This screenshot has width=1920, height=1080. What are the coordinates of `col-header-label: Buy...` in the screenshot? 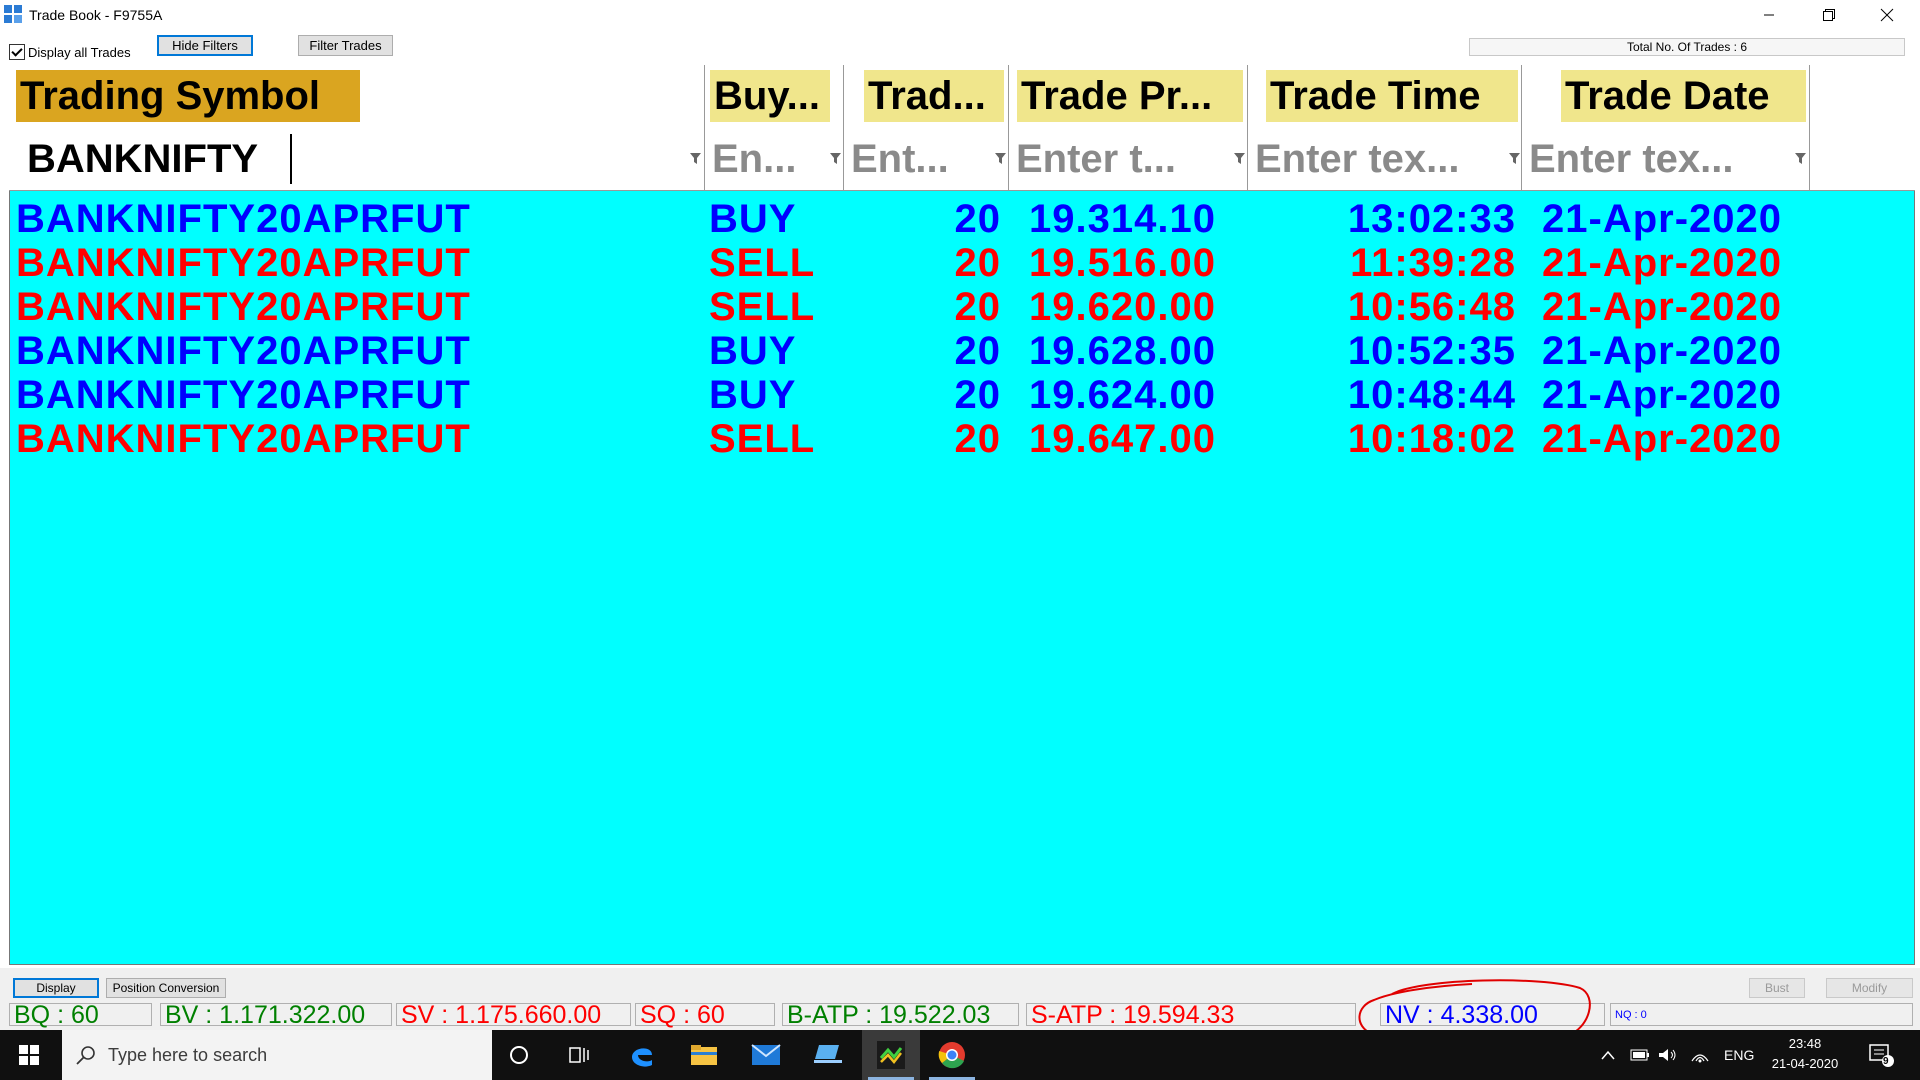 It's located at (770, 96).